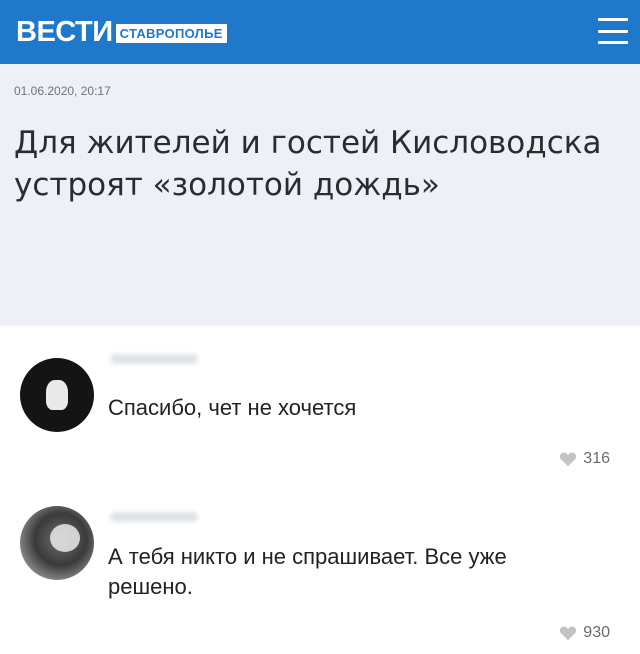  I want to click on like-button: 316, so click(584, 459).